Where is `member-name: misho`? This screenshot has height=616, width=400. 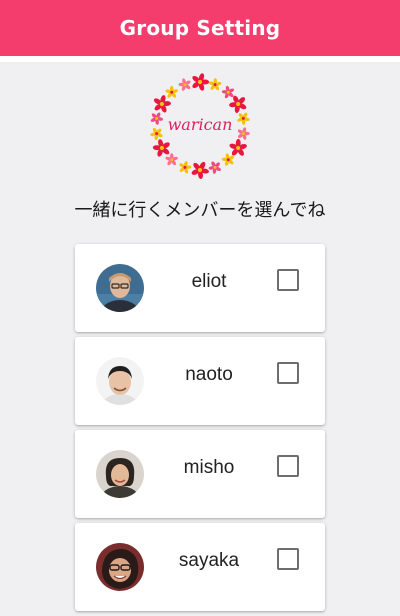
member-name: misho is located at coordinates (209, 467).